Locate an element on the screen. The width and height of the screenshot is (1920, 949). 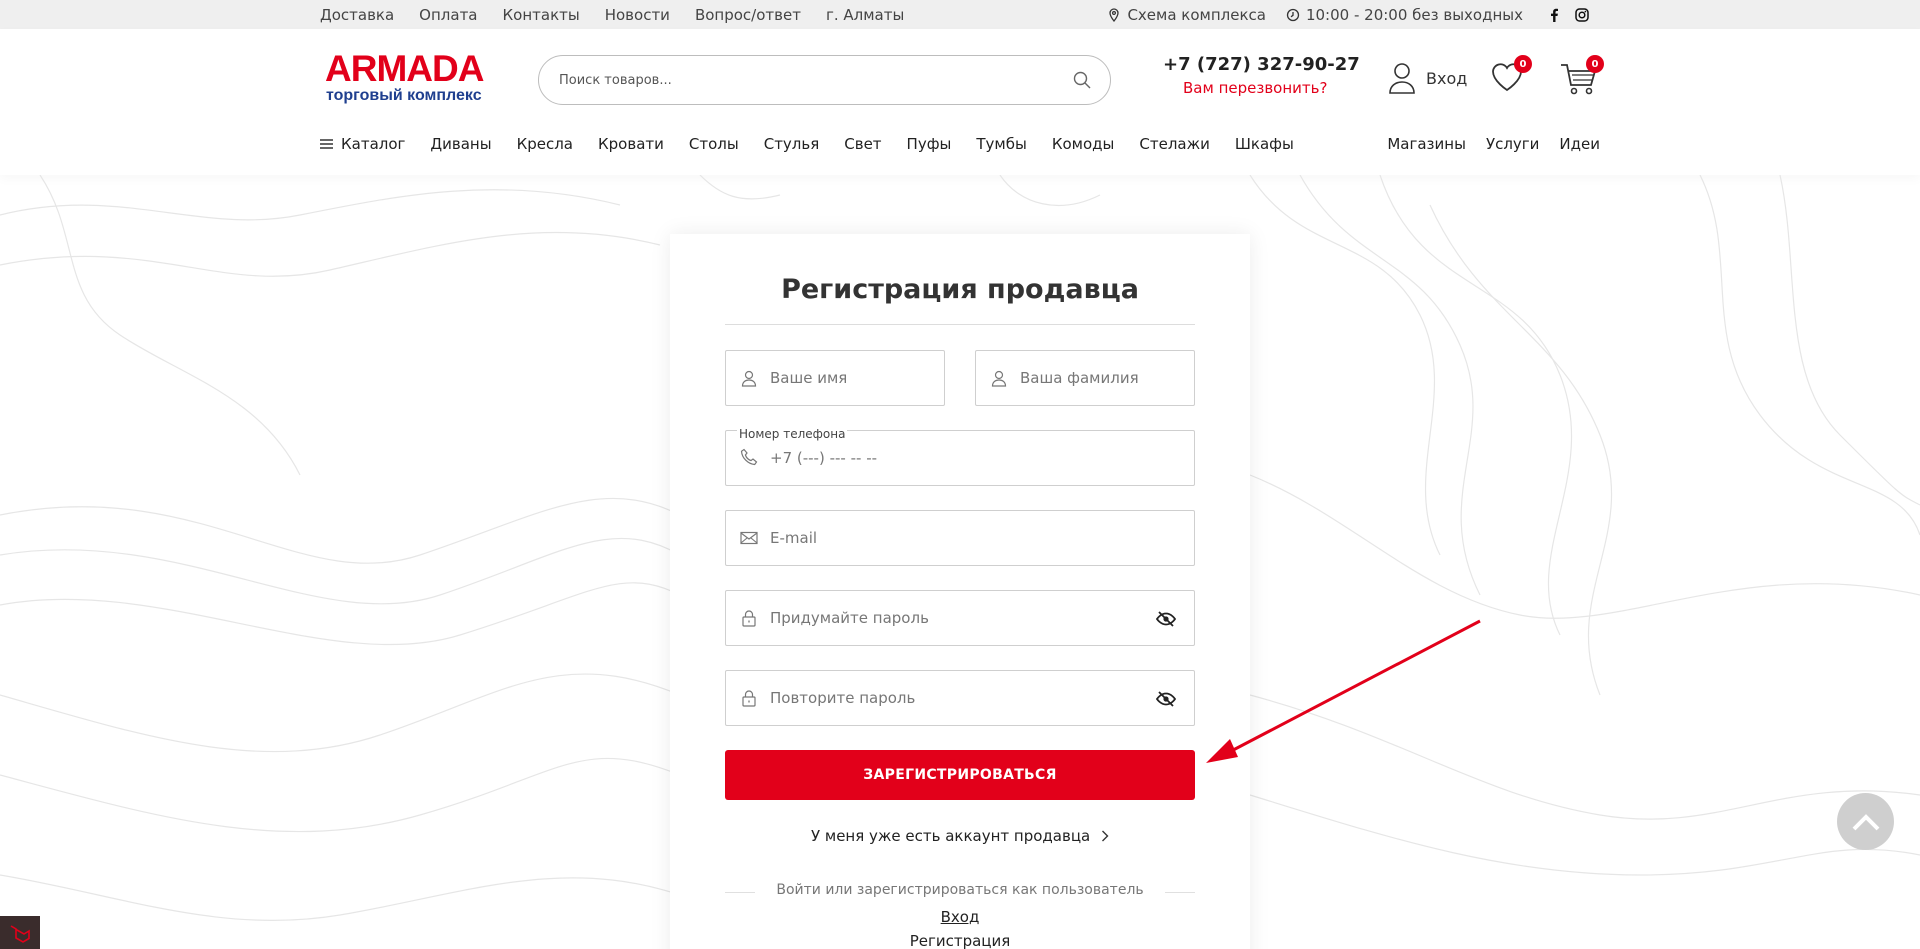
menu-icon is located at coordinates (326, 144).